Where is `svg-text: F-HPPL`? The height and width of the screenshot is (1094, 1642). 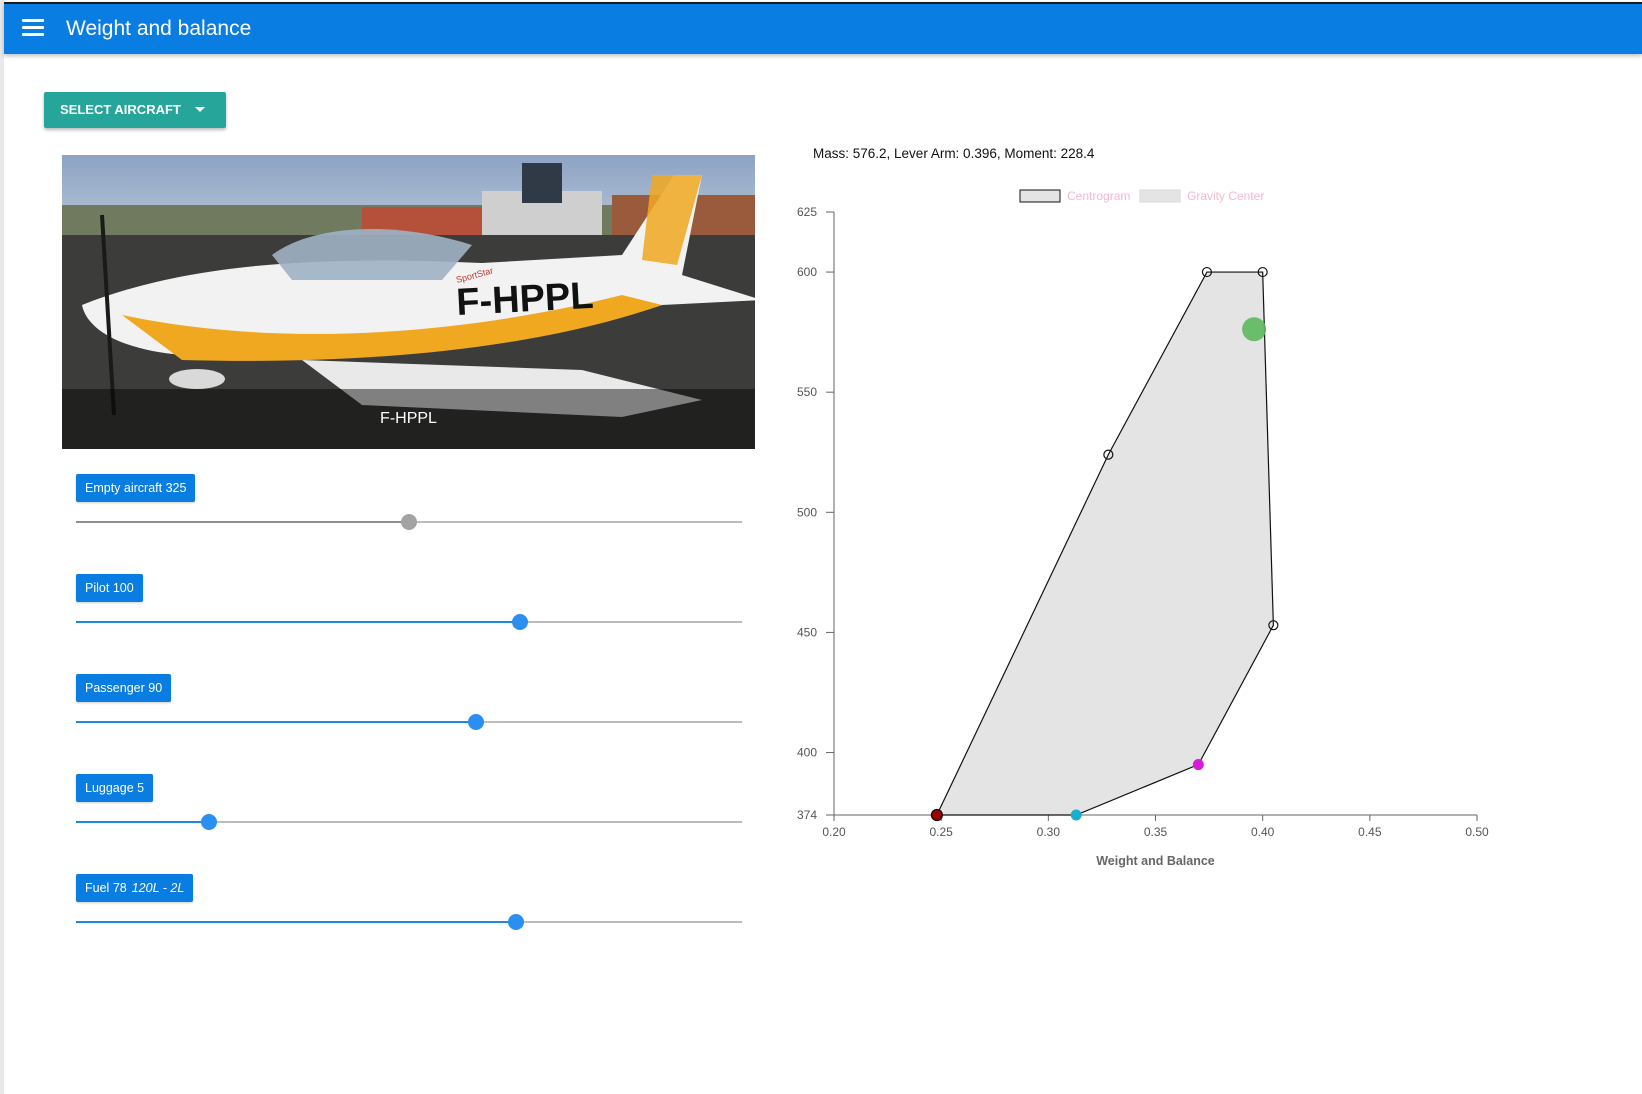 svg-text: F-HPPL is located at coordinates (524, 299).